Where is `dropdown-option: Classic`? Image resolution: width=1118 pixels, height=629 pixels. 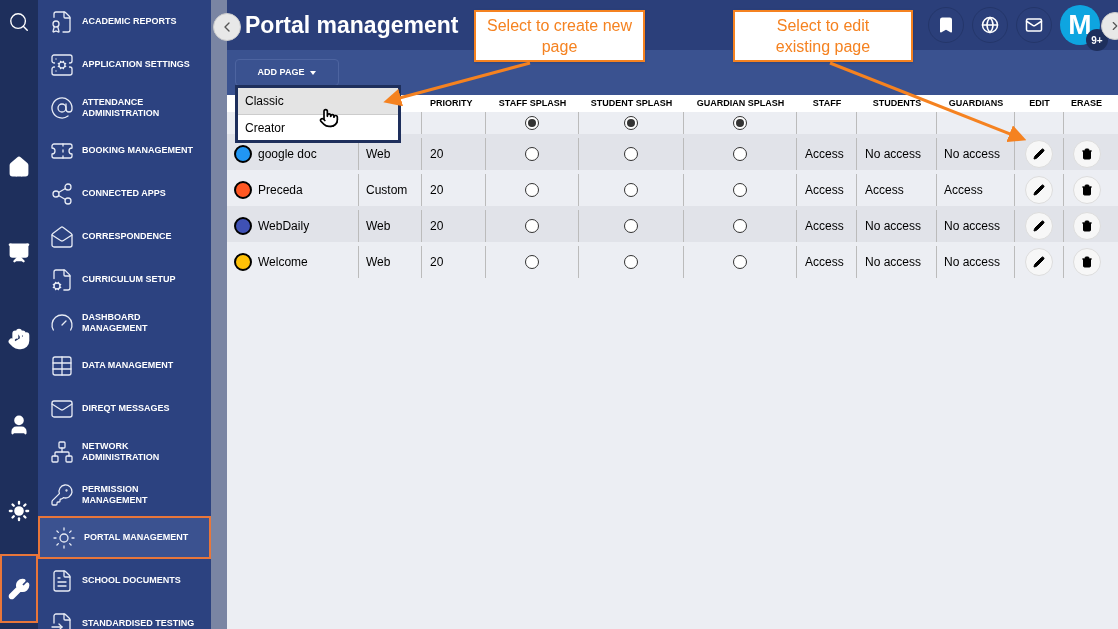 dropdown-option: Classic is located at coordinates (318, 101).